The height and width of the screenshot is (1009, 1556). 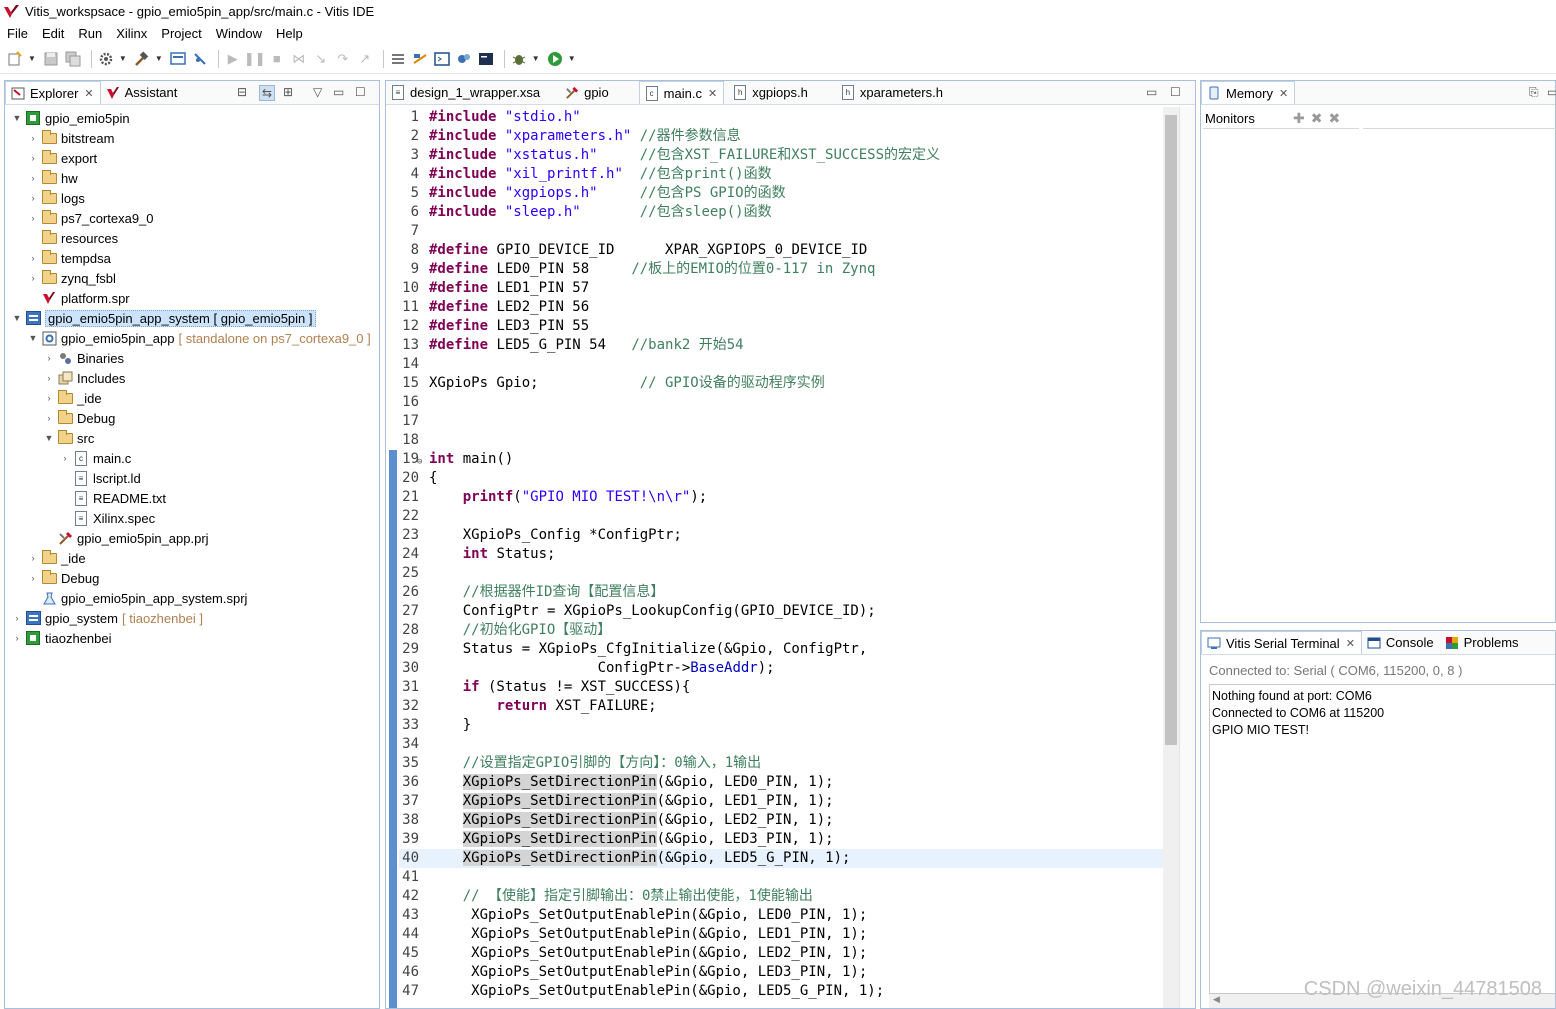 I want to click on menu-window: Window, so click(x=239, y=33).